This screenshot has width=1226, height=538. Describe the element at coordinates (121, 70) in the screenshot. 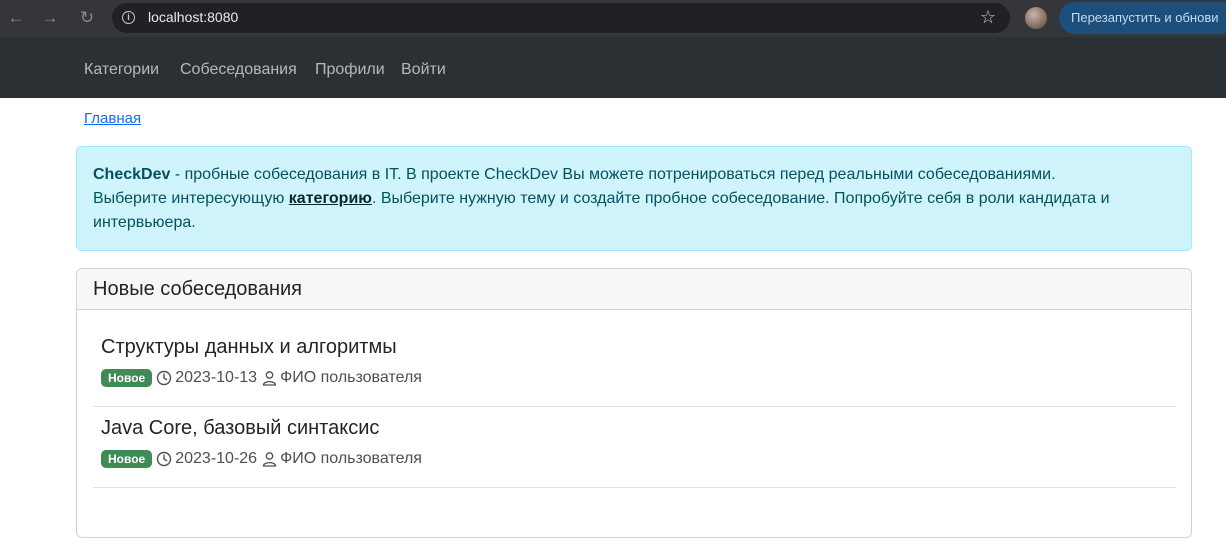

I see `nav-item-categories: Категории` at that location.